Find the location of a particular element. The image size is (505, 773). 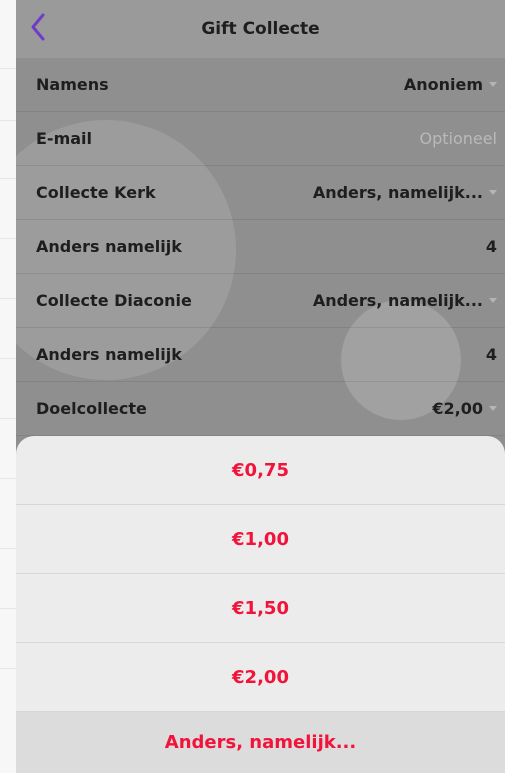

row-doelcollecte: Doelcollecte €2,00 is located at coordinates (260, 409).